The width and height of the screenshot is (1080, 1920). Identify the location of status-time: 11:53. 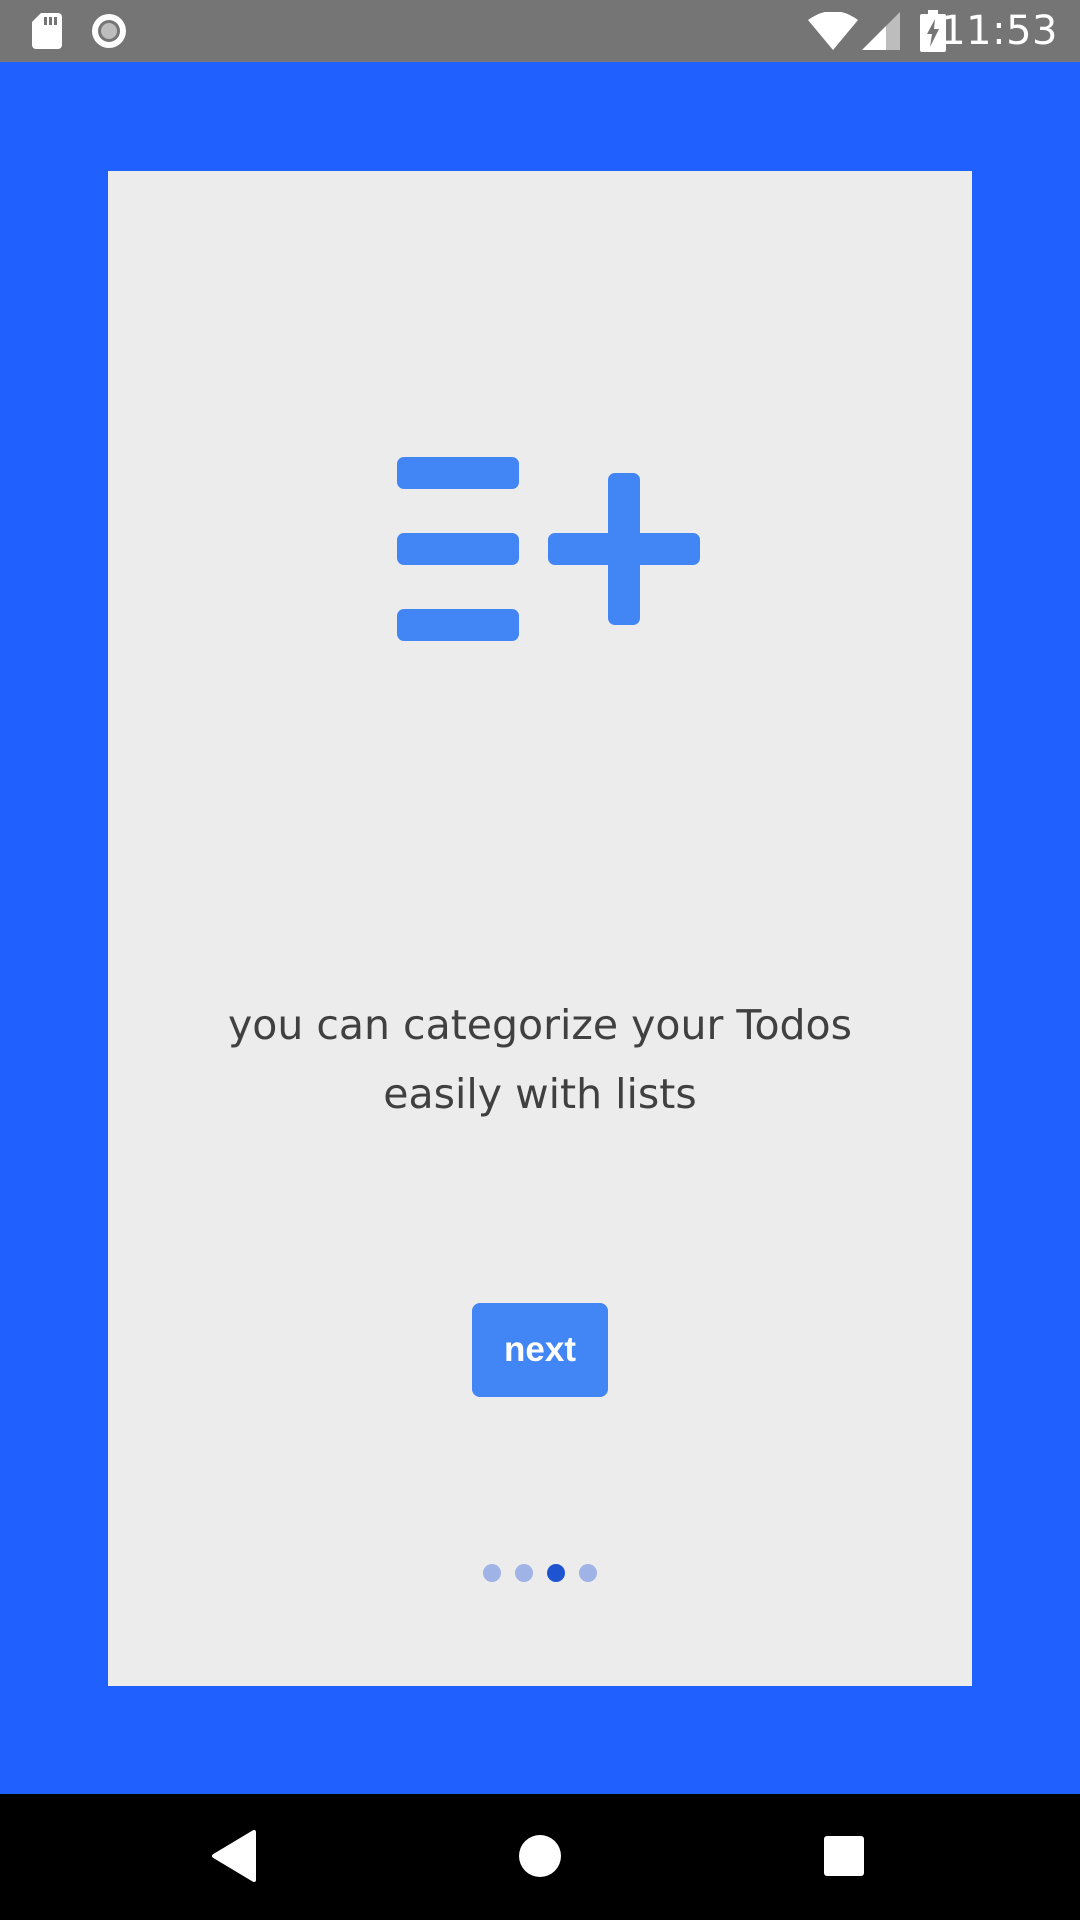
(999, 31).